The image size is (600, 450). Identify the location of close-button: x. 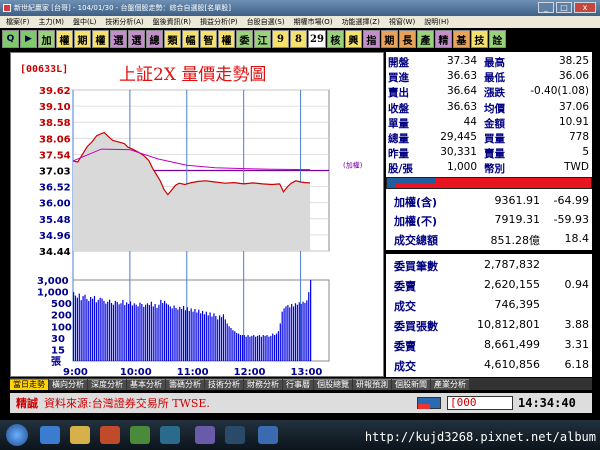
(585, 7).